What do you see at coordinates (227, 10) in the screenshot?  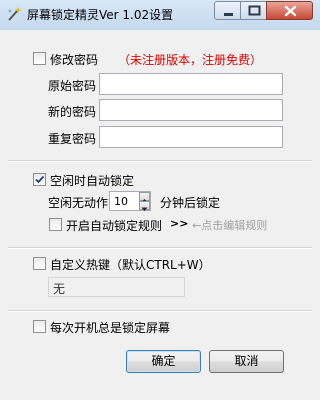 I see `minimize-button` at bounding box center [227, 10].